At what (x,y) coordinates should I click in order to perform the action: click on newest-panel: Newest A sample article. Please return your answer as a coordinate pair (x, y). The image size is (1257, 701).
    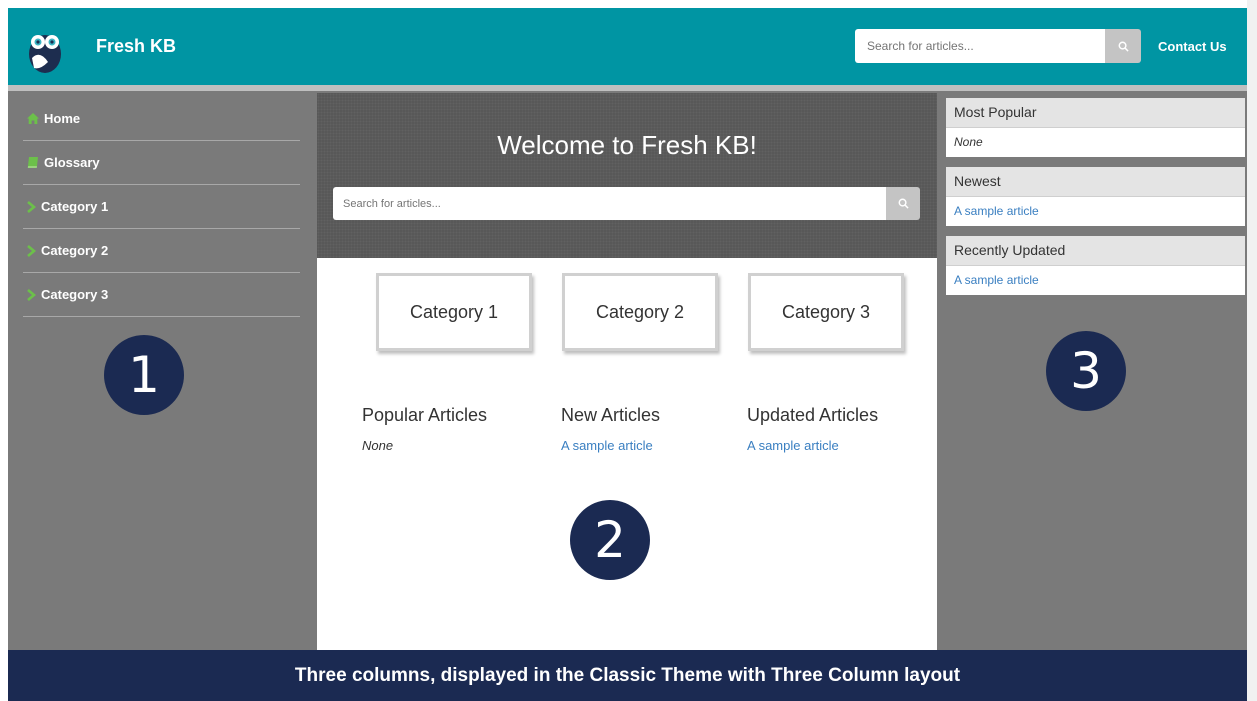
    Looking at the image, I should click on (1095, 196).